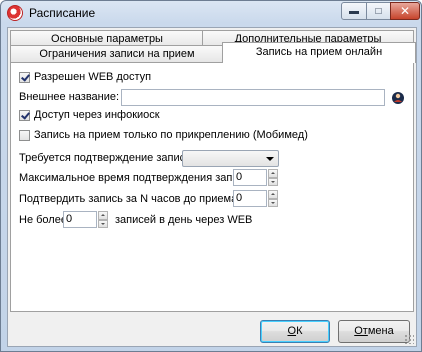  What do you see at coordinates (270, 159) in the screenshot?
I see `chevron-down-icon` at bounding box center [270, 159].